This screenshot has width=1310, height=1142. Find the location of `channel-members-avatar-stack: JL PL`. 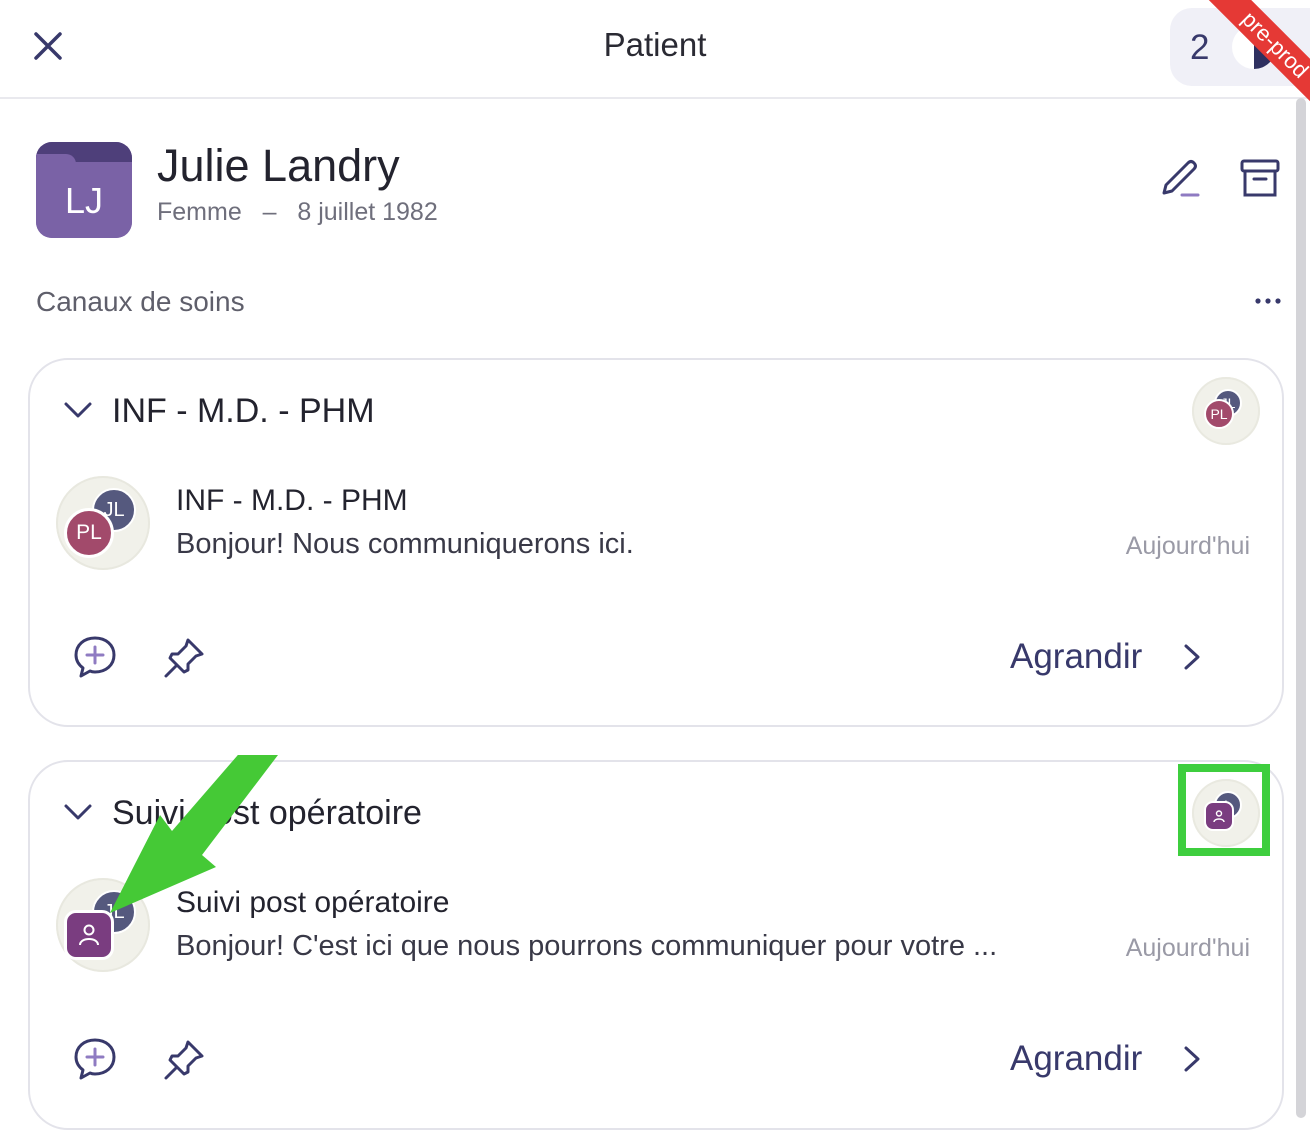

channel-members-avatar-stack: JL PL is located at coordinates (1226, 411).